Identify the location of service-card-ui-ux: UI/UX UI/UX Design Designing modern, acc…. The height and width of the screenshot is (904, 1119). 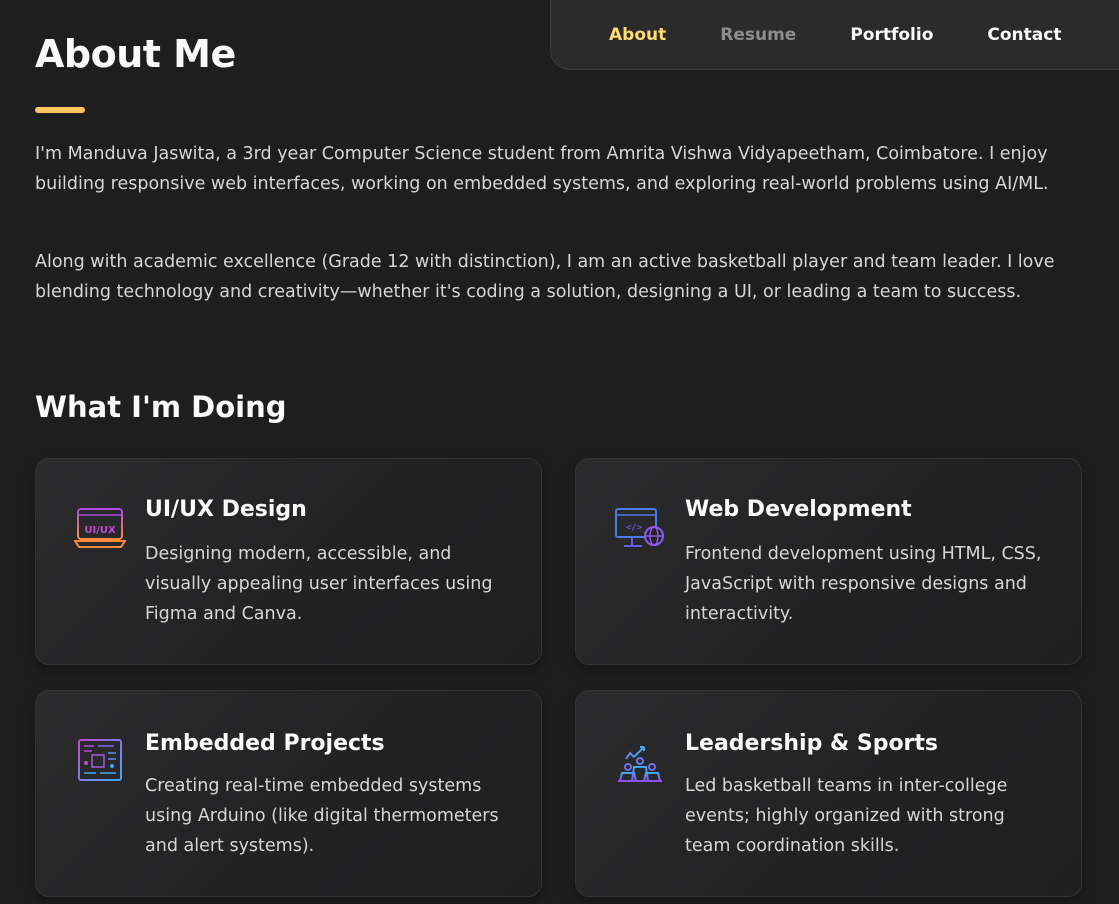
(288, 561).